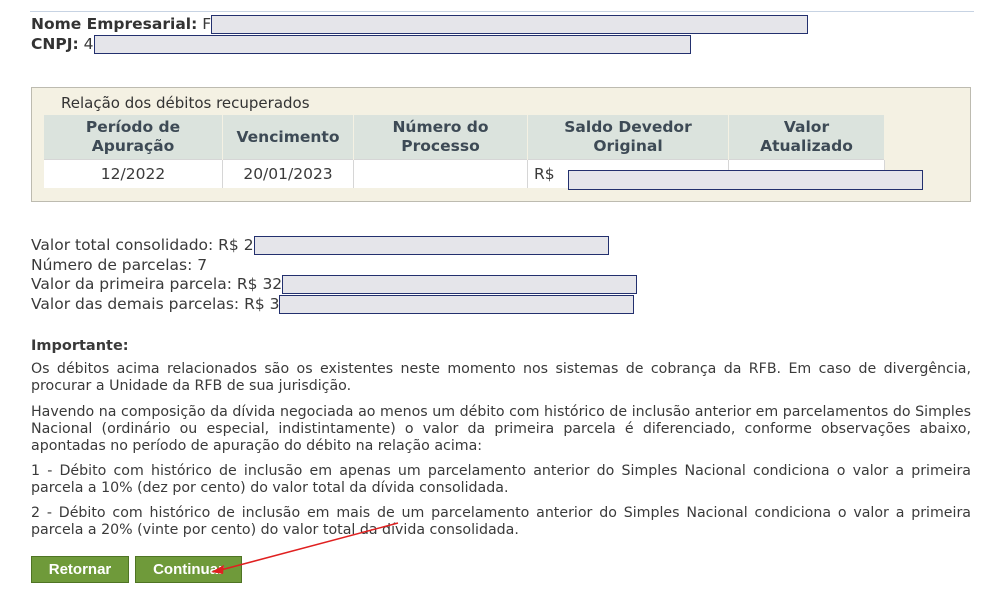 The height and width of the screenshot is (590, 1000). What do you see at coordinates (334, 266) in the screenshot?
I see `summary-parcelas: Número de parcelas: 7` at bounding box center [334, 266].